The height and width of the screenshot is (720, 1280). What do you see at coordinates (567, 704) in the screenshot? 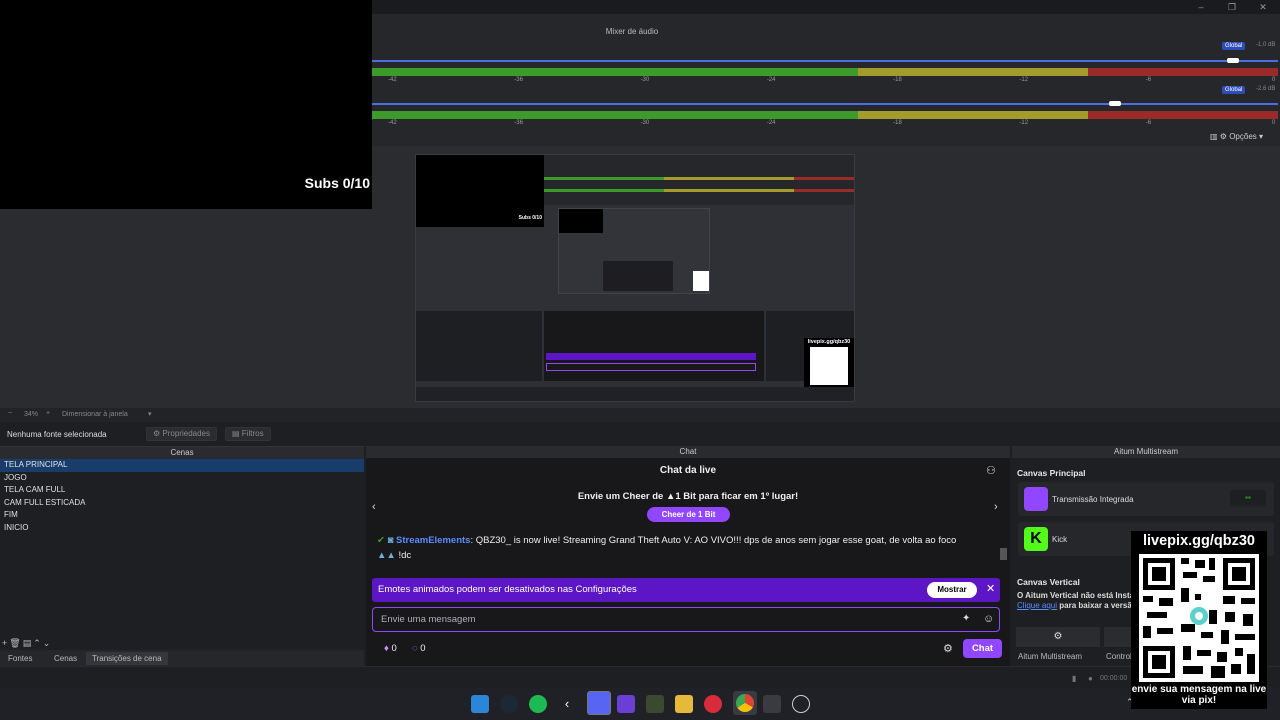
I see `app-icon: ‹` at bounding box center [567, 704].